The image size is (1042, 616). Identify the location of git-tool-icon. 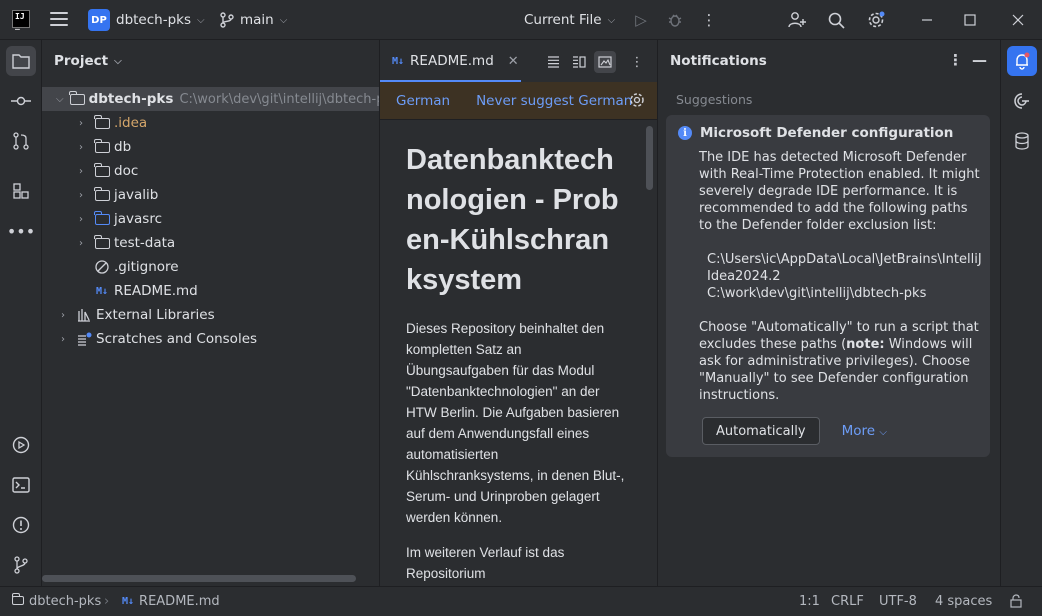
(21, 565).